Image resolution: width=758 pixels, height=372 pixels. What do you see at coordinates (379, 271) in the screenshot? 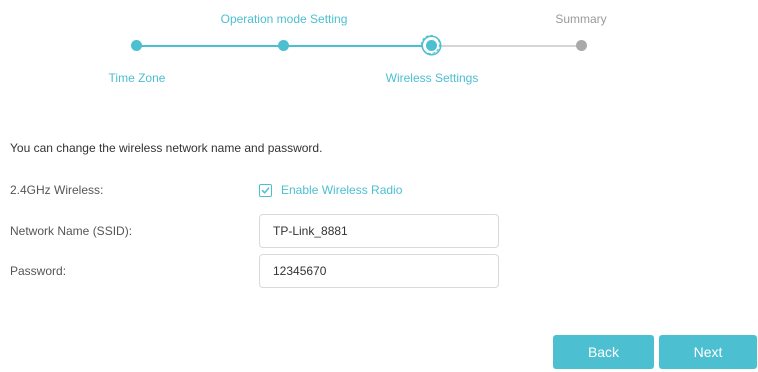
I see `password-input` at bounding box center [379, 271].